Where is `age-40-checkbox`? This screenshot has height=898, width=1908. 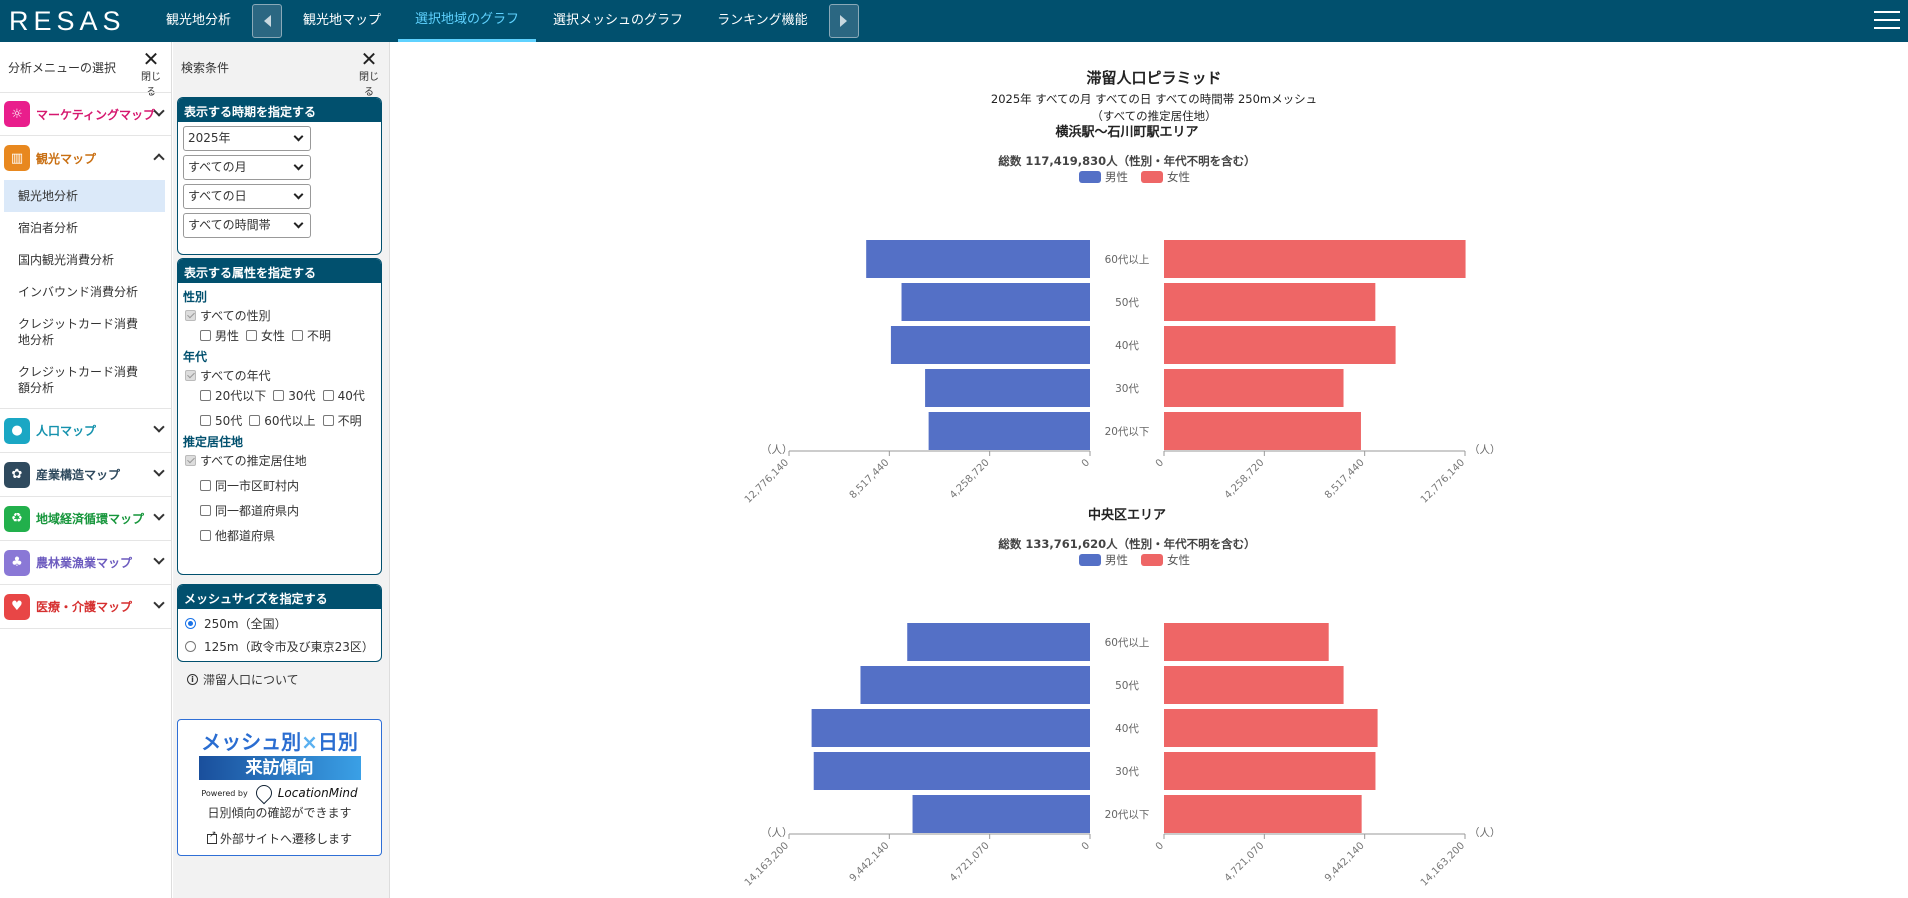
age-40-checkbox is located at coordinates (328, 395).